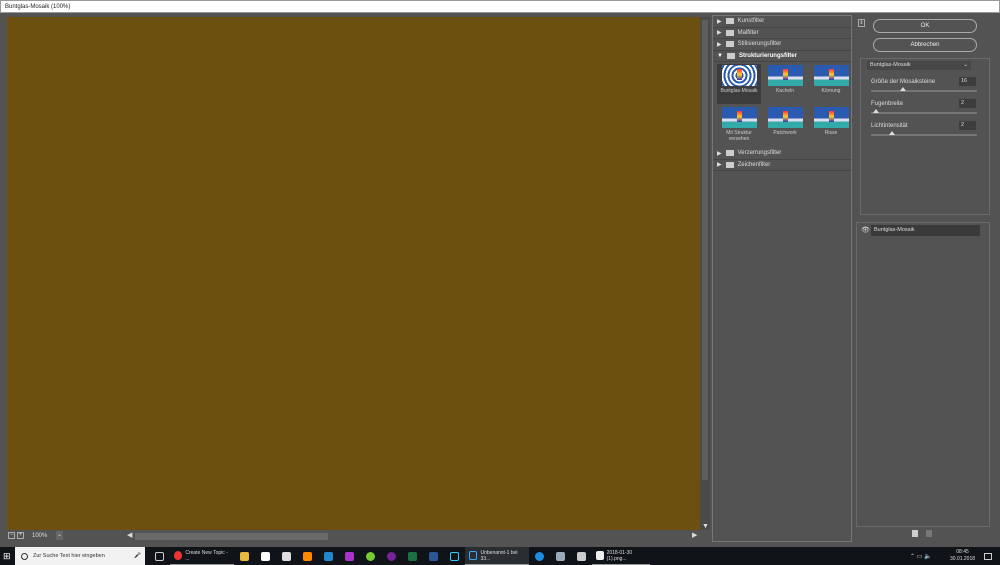 This screenshot has width=1000, height=565. Describe the element at coordinates (705, 250) in the screenshot. I see `vertical-scroll-thumb` at that location.